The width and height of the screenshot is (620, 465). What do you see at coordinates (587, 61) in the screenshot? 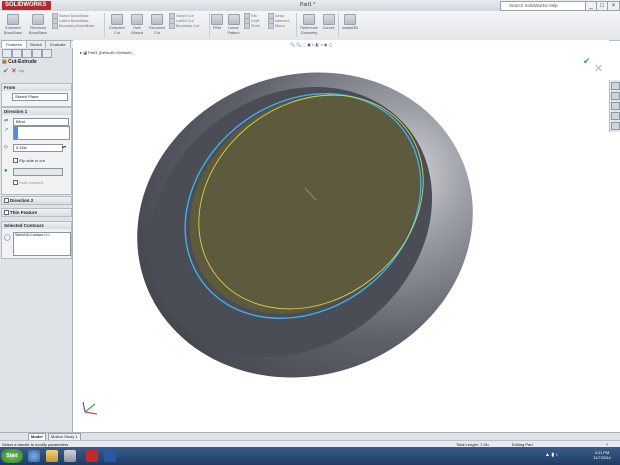
I see `confirm-corner-check-icon: ✔` at bounding box center [587, 61].